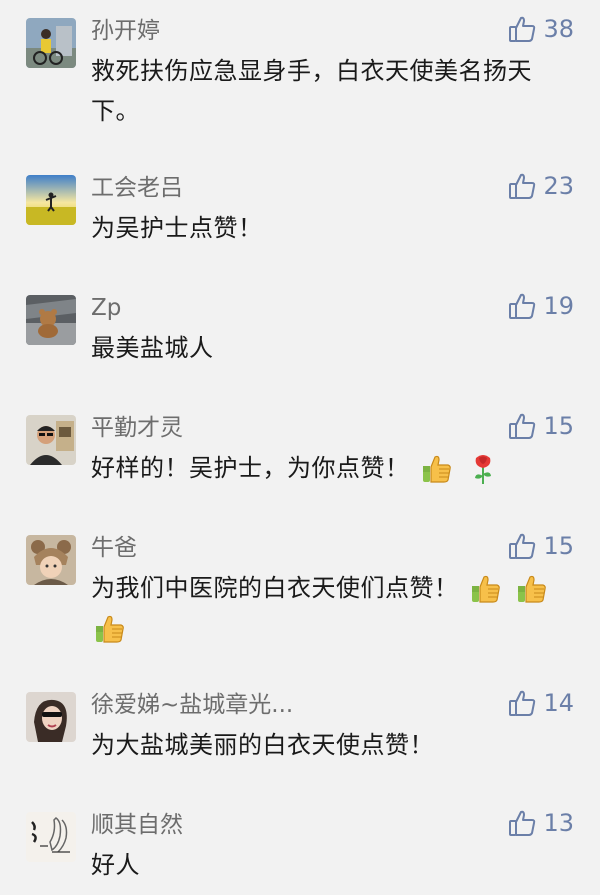 The height and width of the screenshot is (895, 600). I want to click on comment-text: 救死扶伤应急显身手，白衣天使美名扬天下。, so click(311, 91).